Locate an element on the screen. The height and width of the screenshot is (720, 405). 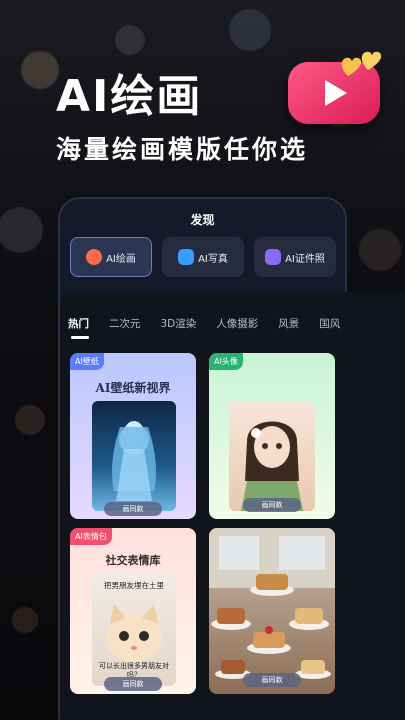
wallpaper-preview-image is located at coordinates (134, 456).